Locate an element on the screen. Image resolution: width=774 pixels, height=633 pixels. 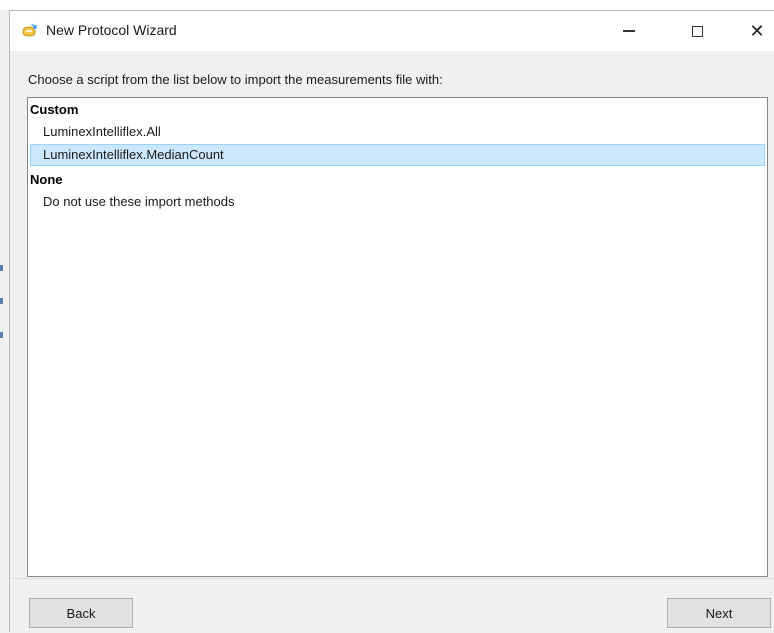
list-item-do-not-use: Do not use these import methods is located at coordinates (397, 202).